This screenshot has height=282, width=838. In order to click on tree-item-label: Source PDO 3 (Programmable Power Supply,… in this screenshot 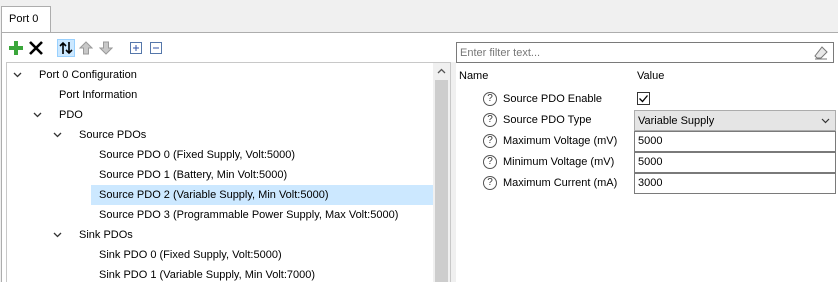, I will do `click(249, 215)`.